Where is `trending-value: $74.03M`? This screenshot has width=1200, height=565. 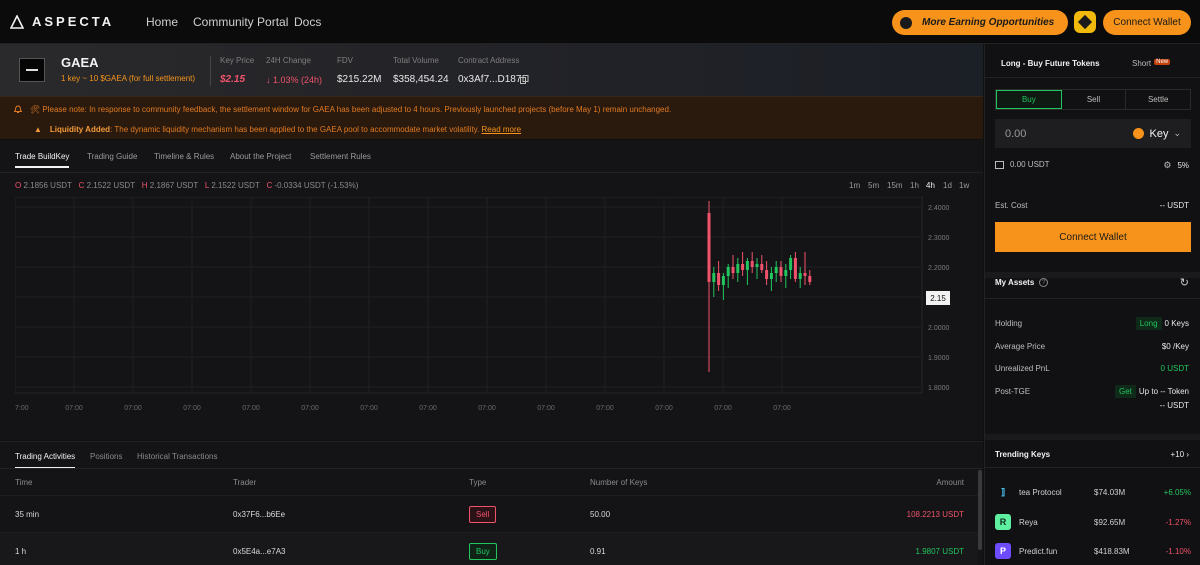
trending-value: $74.03M is located at coordinates (1110, 492).